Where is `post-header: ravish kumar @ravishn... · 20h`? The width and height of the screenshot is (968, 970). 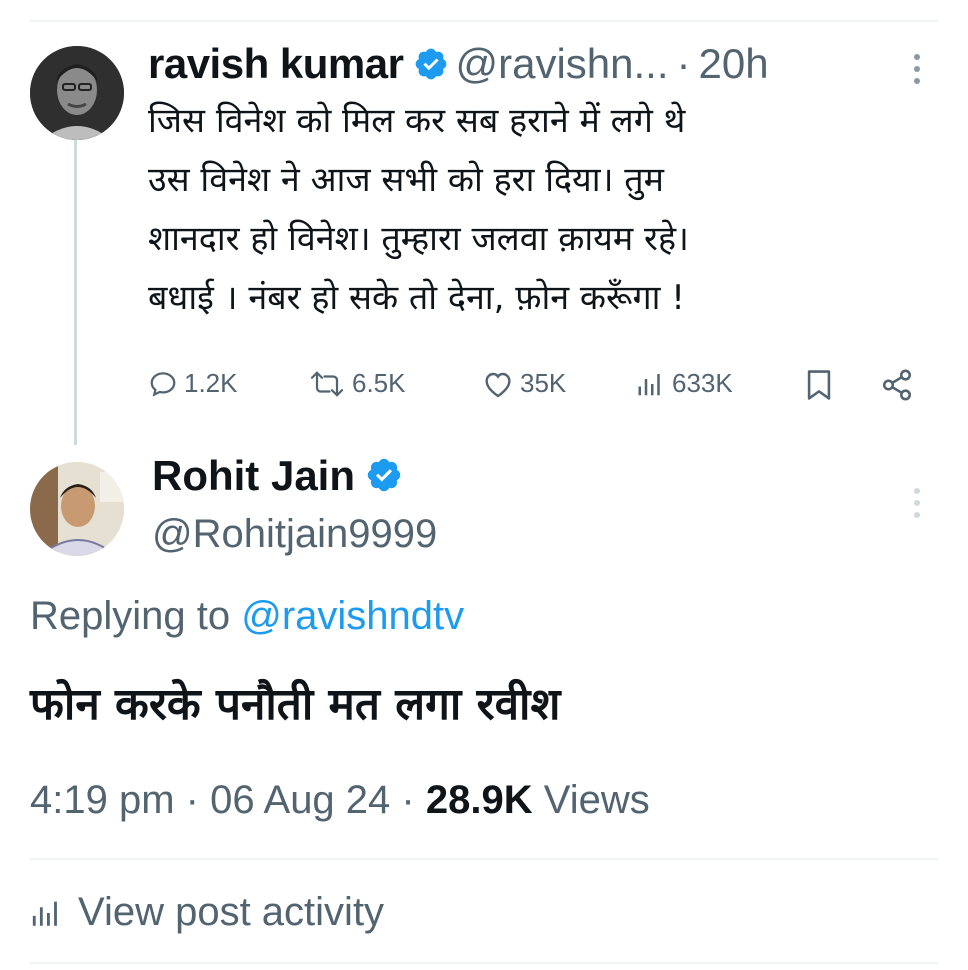
post-header: ravish kumar @ravishn... · 20h is located at coordinates (543, 65).